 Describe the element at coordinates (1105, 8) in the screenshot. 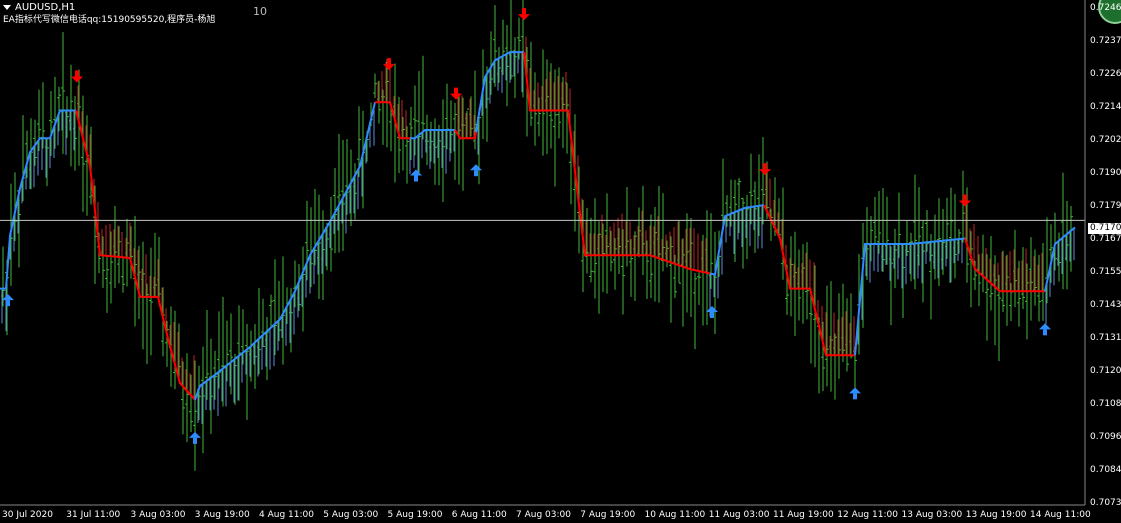

I see `price-tick-label: 0.72460` at that location.